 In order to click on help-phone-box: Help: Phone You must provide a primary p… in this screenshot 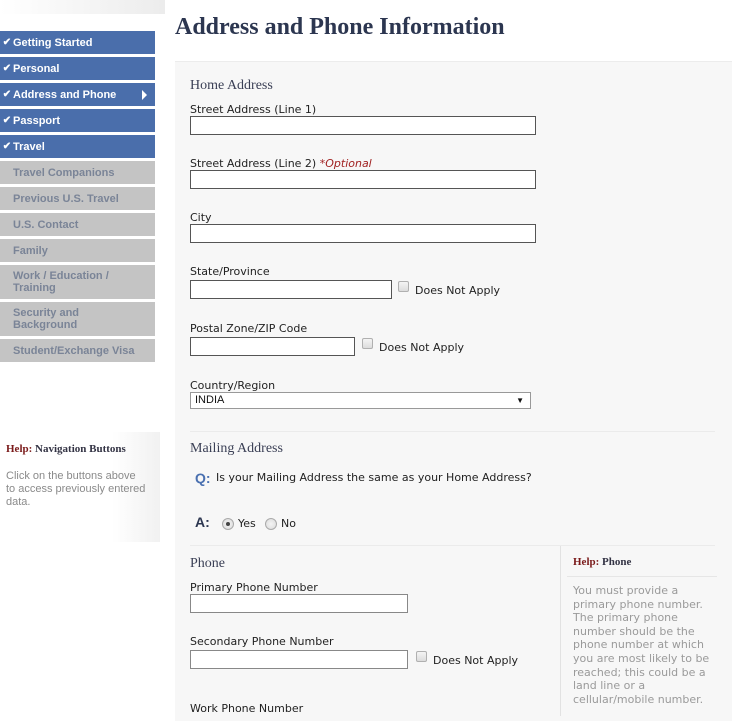, I will do `click(638, 631)`.